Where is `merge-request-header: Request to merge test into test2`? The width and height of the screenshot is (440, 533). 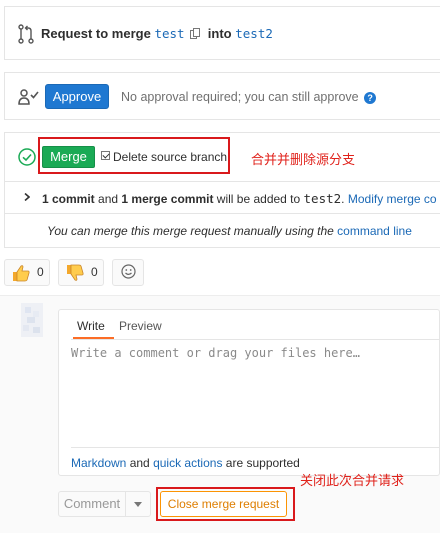 merge-request-header: Request to merge test into test2 is located at coordinates (222, 33).